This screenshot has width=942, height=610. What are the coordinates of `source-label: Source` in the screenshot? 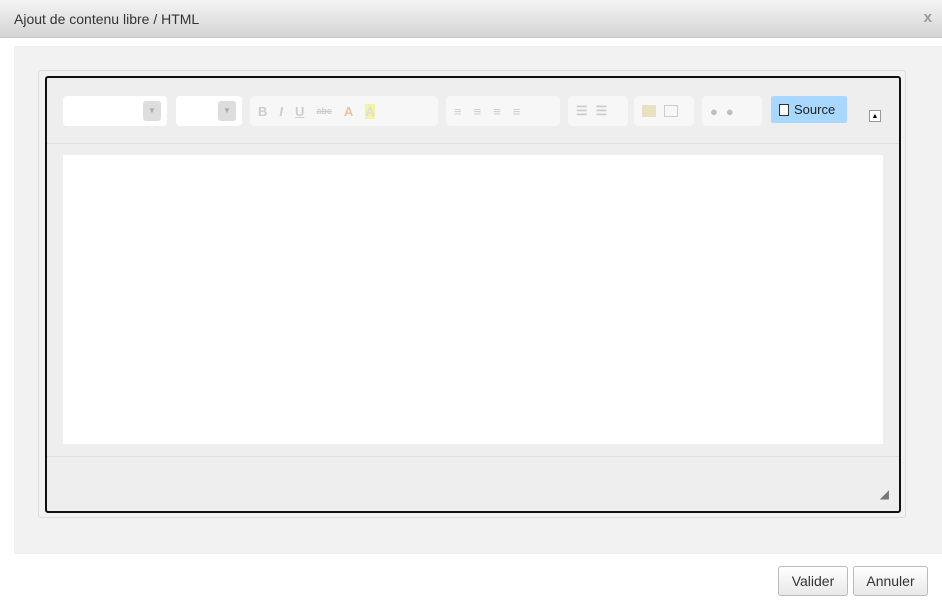 It's located at (815, 109).